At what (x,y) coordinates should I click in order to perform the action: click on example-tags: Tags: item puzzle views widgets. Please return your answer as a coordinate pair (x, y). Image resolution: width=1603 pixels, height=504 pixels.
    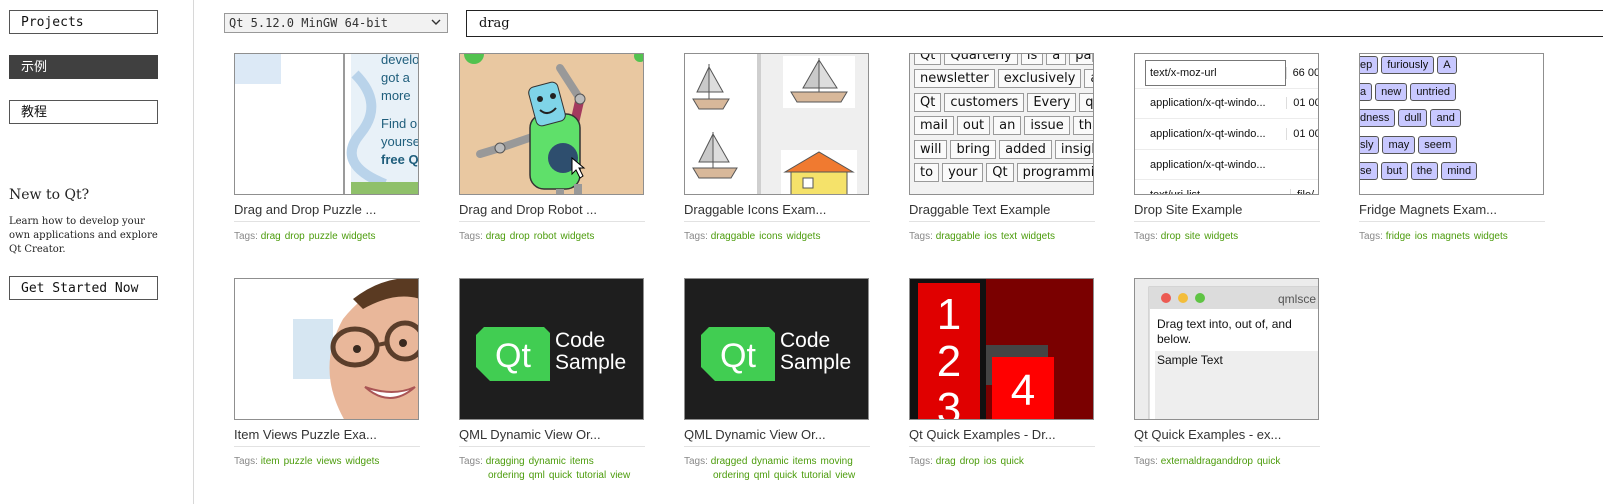
    Looking at the image, I should click on (327, 462).